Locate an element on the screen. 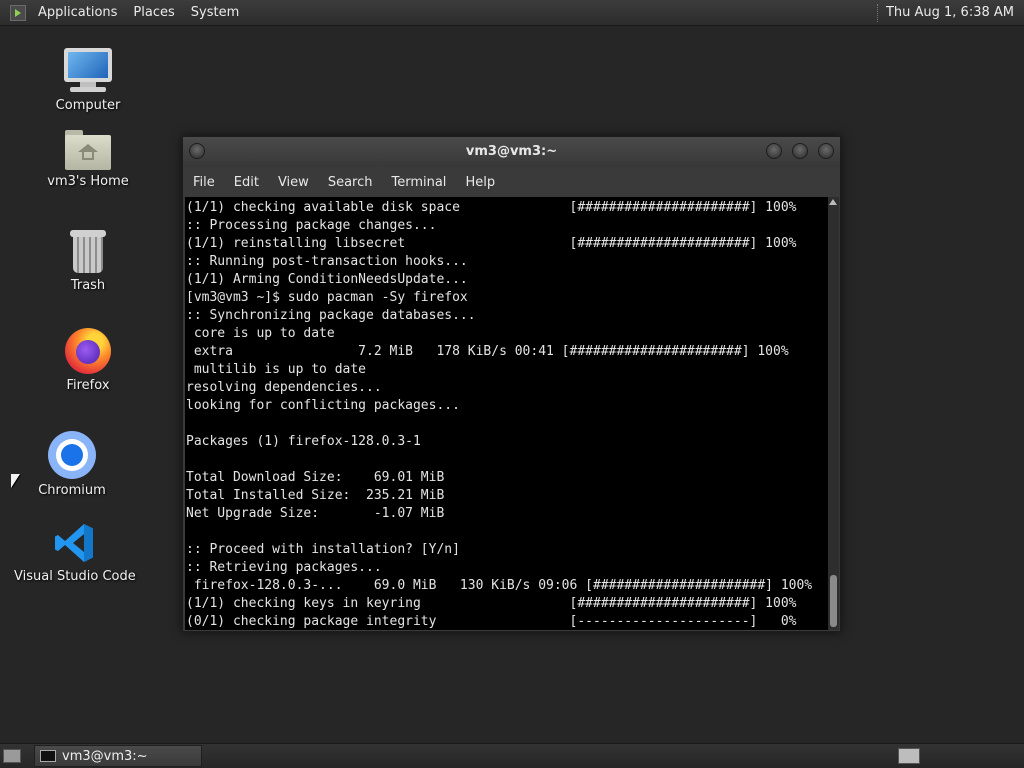 This screenshot has width=1024, height=768. show-desktop-button is located at coordinates (12, 756).